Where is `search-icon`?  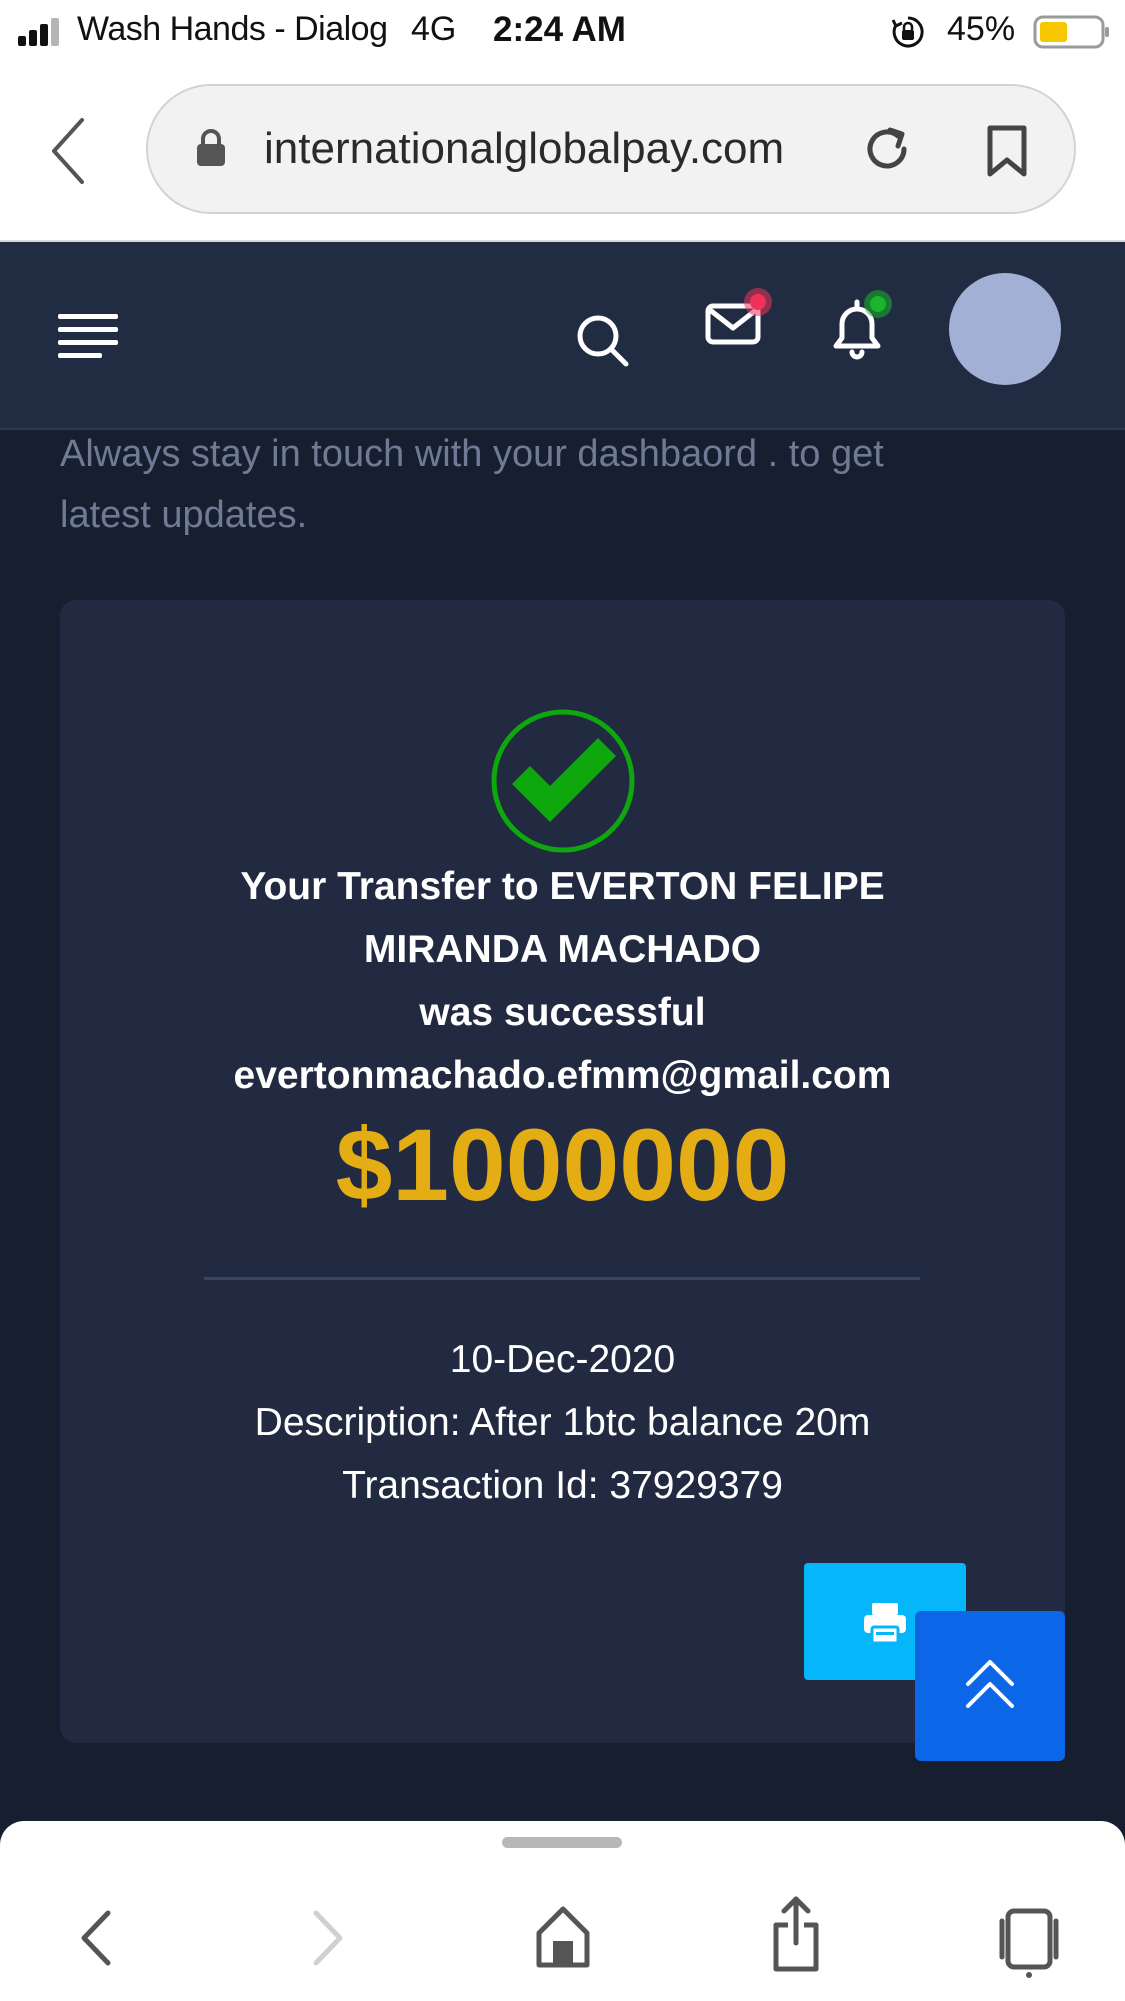 search-icon is located at coordinates (602, 340).